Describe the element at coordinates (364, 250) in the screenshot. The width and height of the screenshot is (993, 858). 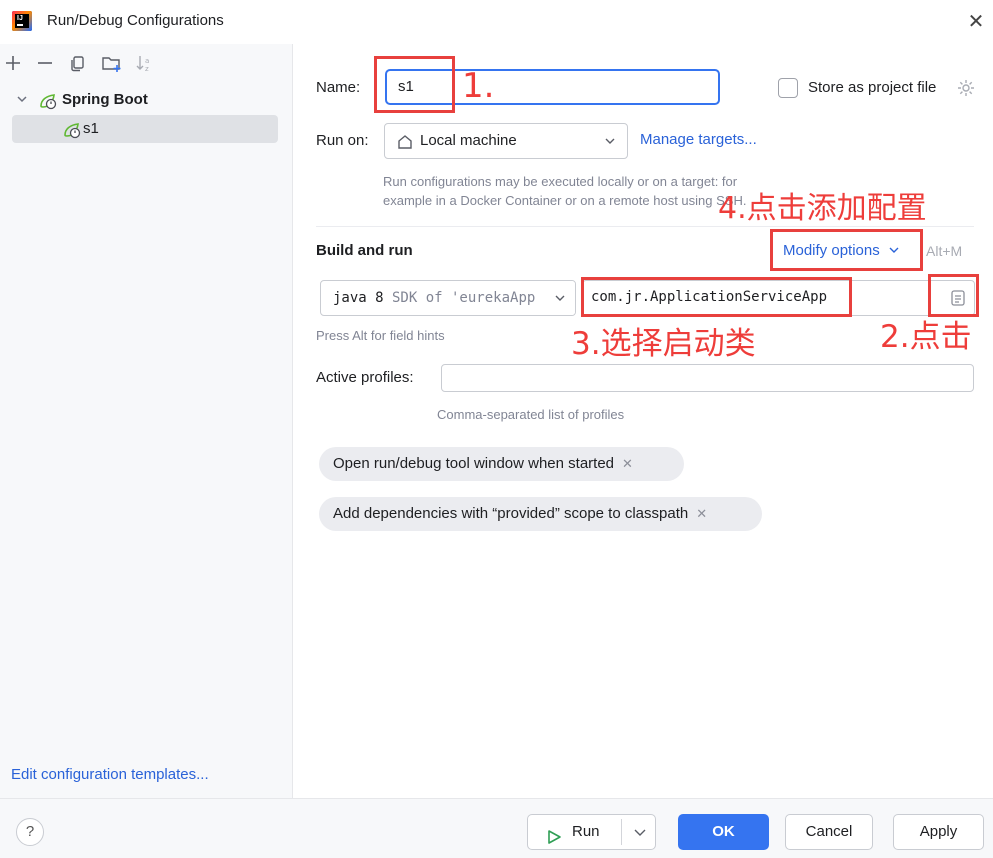
I see `build-and-run-heading: Build and run` at that location.